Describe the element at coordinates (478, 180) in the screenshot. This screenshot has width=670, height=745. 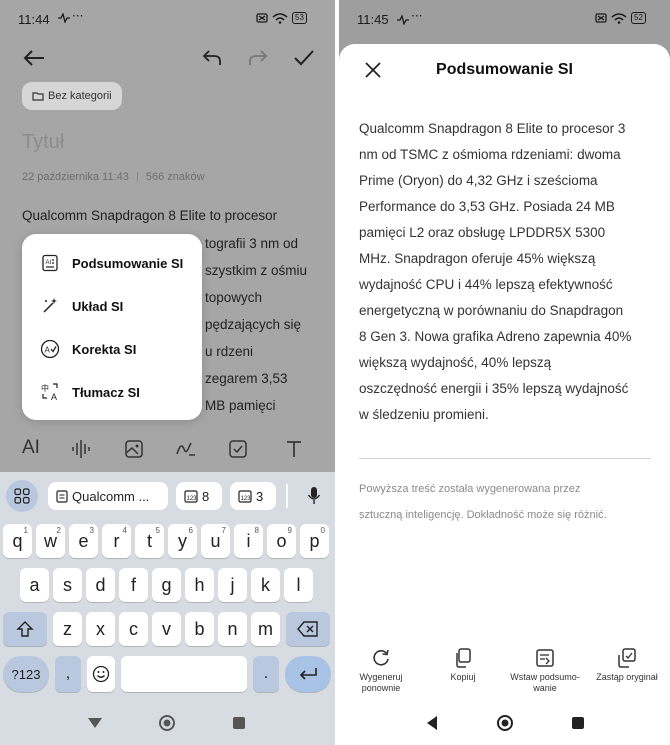
I see `summary-line: Prime (Oryon) do 4,32 GHz i sześcioma` at that location.